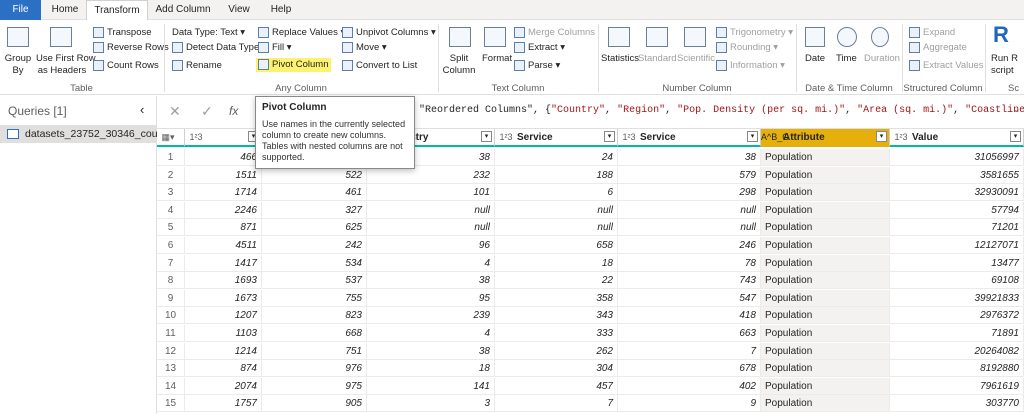 This screenshot has width=1024, height=414. Describe the element at coordinates (223, 369) in the screenshot. I see `table-cell: 874` at that location.